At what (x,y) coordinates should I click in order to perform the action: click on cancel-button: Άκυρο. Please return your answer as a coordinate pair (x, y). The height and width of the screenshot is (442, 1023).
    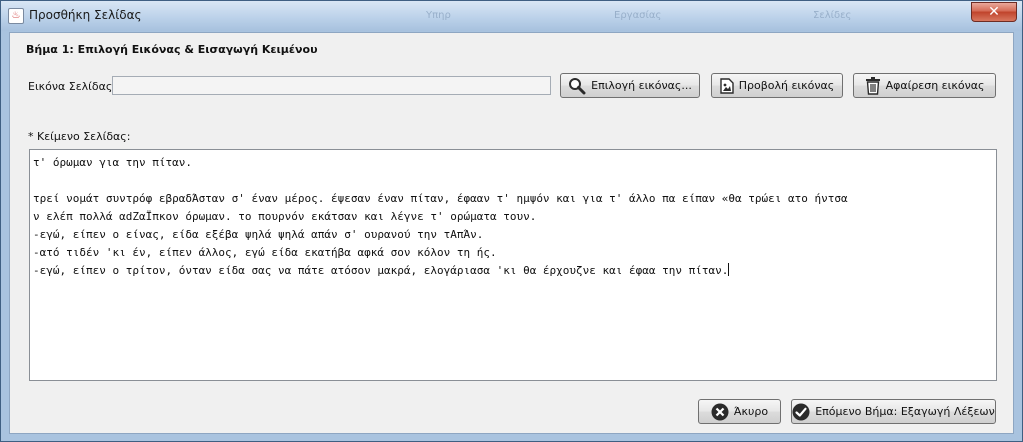
    Looking at the image, I should click on (739, 411).